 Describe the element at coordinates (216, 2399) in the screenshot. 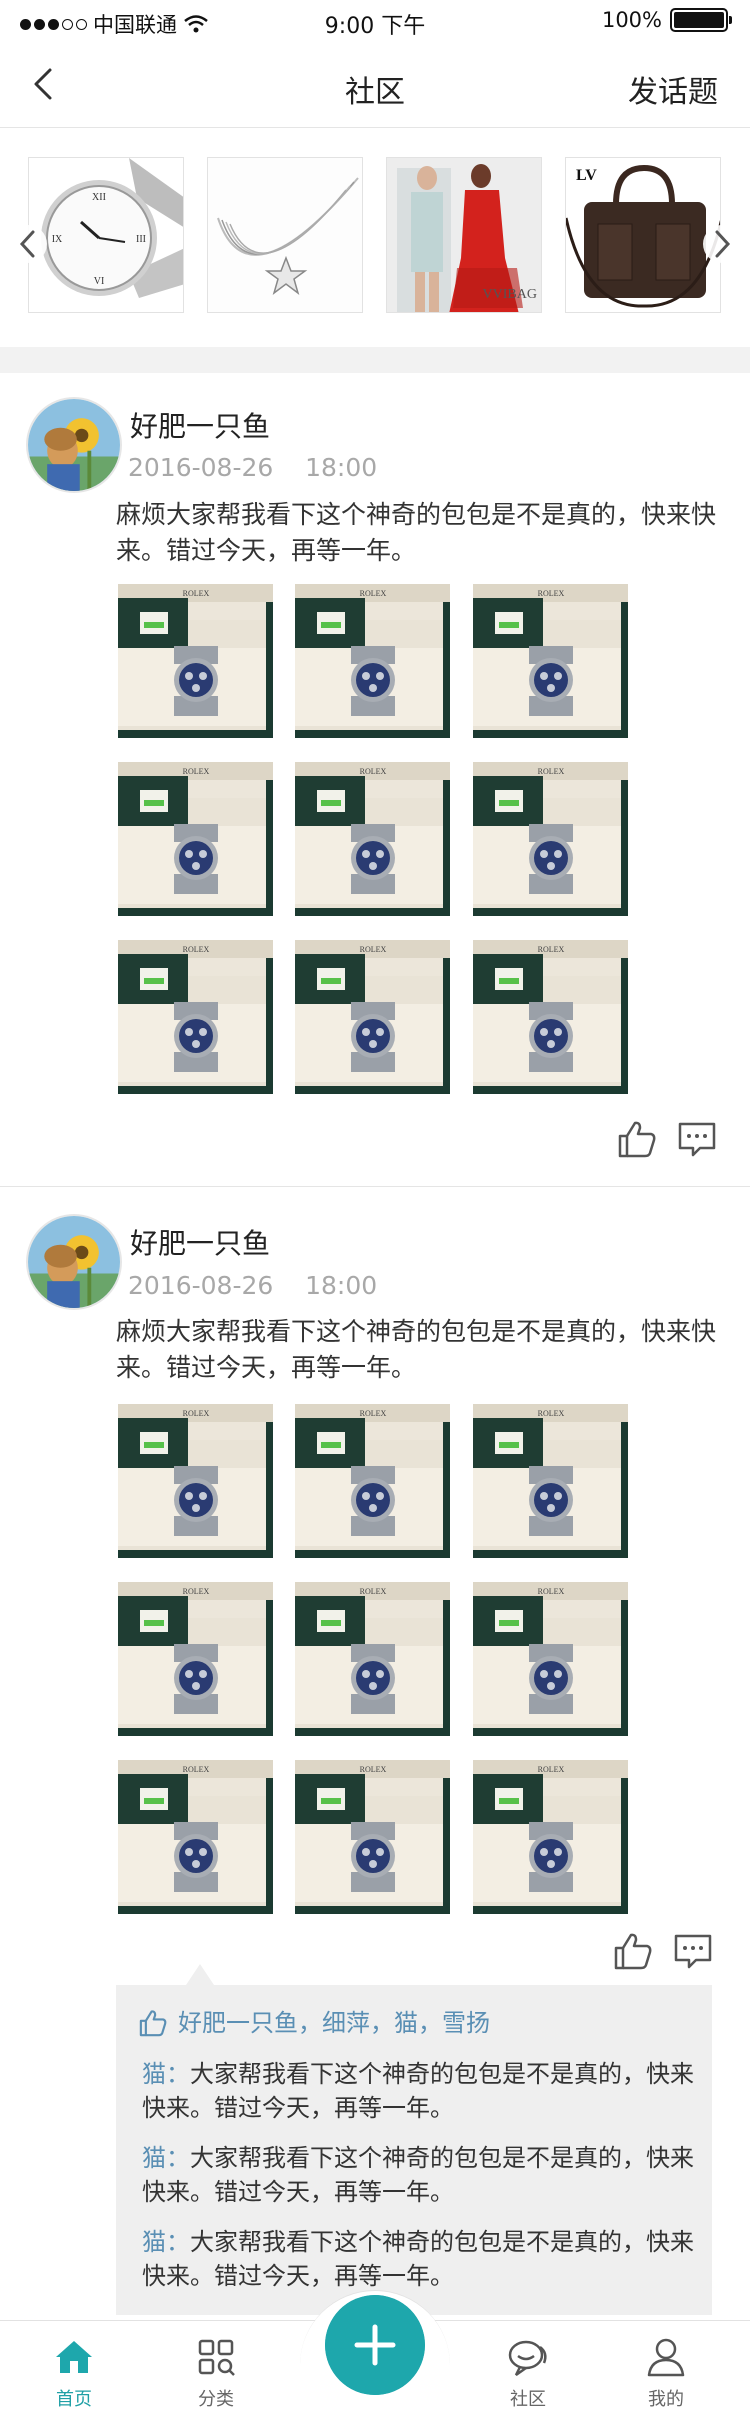

I see `tab-label: 分类` at that location.